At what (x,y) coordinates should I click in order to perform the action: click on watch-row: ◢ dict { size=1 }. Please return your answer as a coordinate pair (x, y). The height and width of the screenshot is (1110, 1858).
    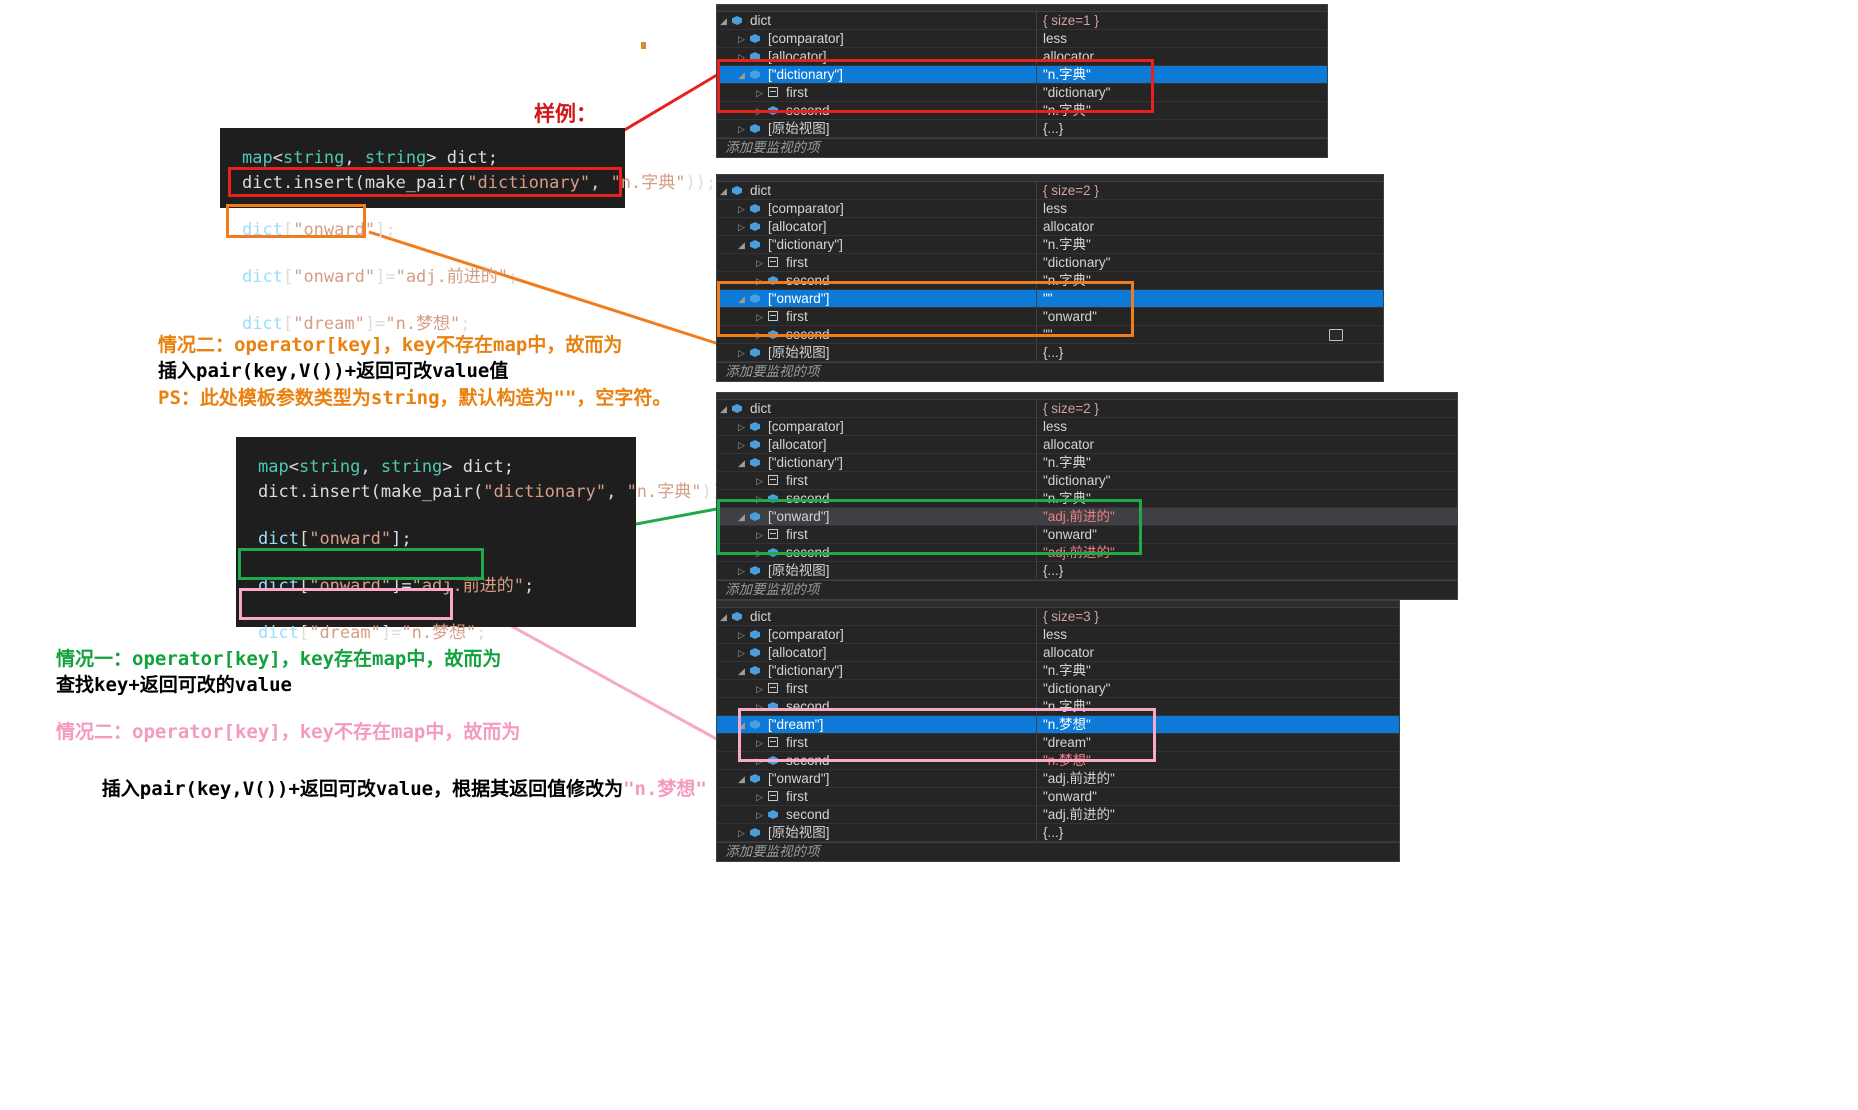
    Looking at the image, I should click on (1022, 21).